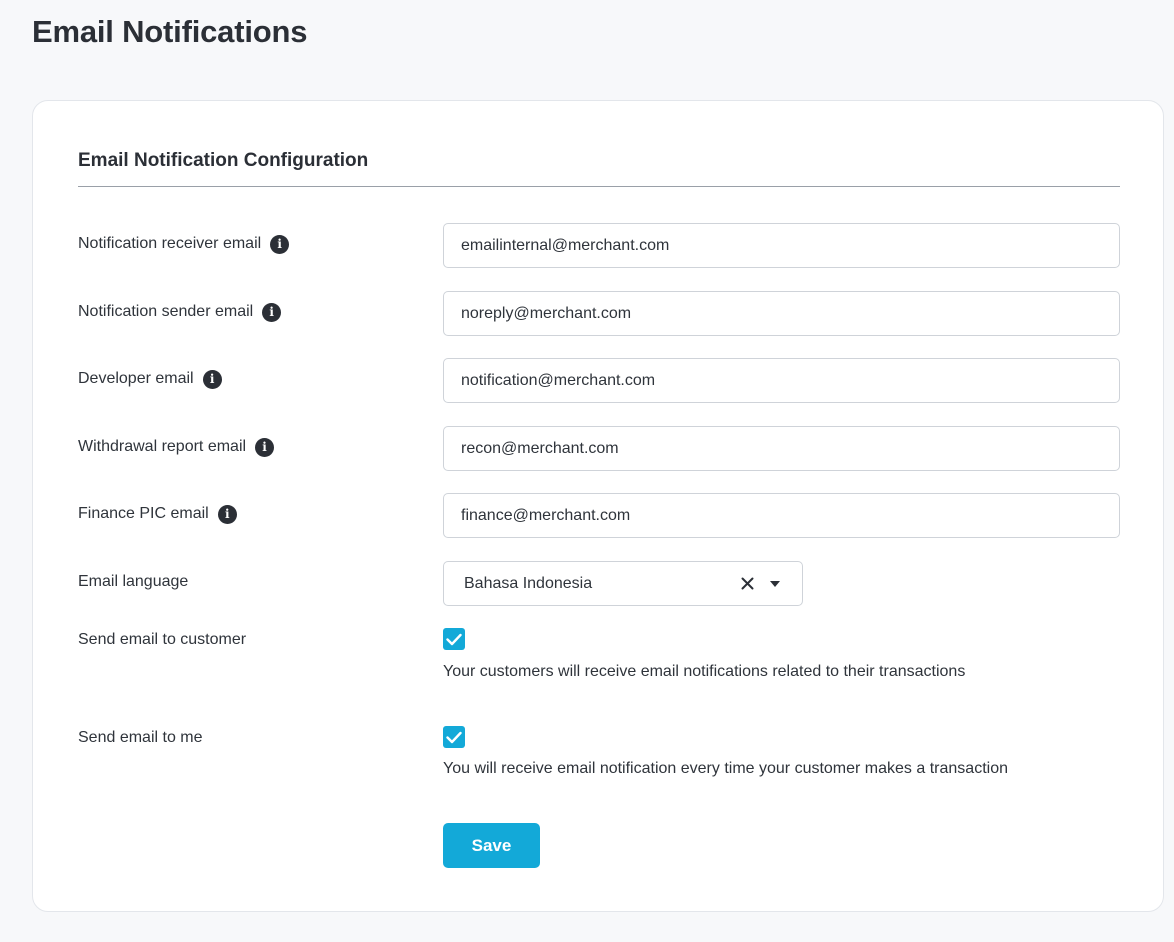  I want to click on send-me-label: Send email to me, so click(140, 737).